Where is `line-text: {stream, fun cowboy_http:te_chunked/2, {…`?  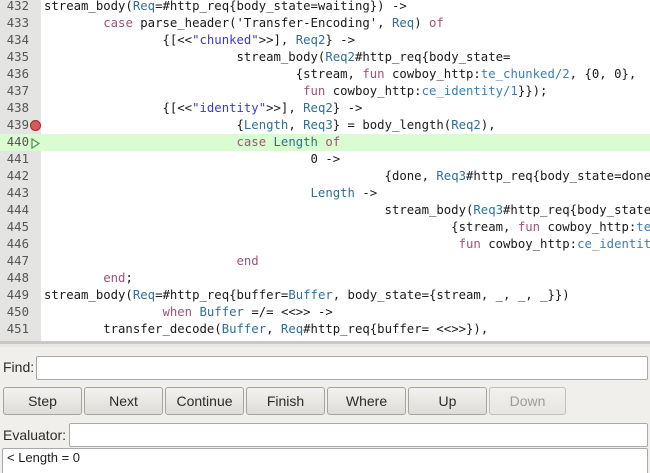 line-text: {stream, fun cowboy_http:te_chunked/2, {… is located at coordinates (340, 74).